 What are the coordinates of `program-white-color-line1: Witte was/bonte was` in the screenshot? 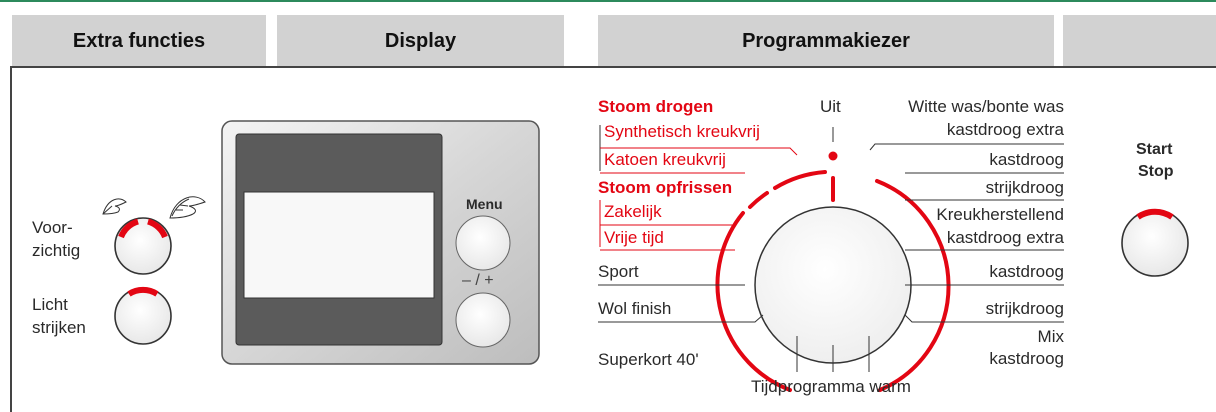 It's located at (986, 106).